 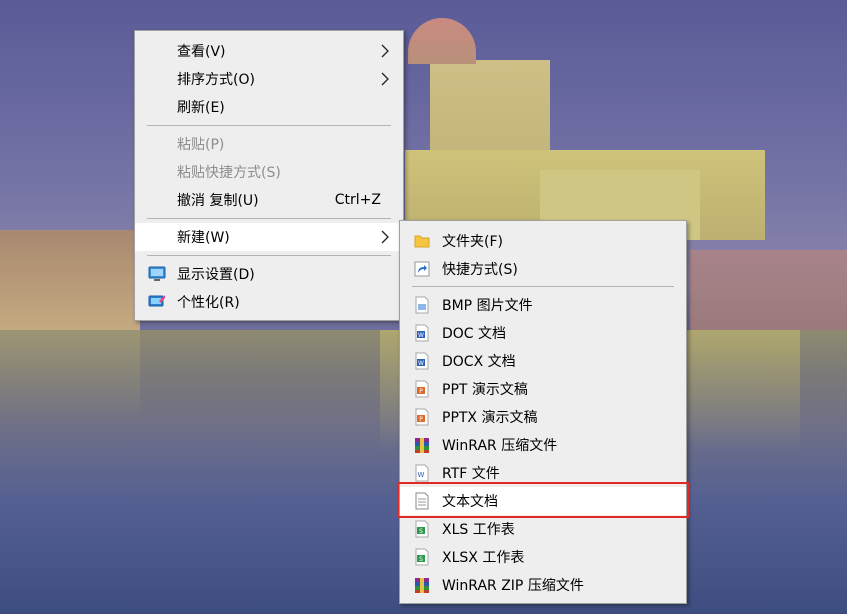 What do you see at coordinates (218, 201) in the screenshot?
I see `menu-item-label: 撤消 复制(U)` at bounding box center [218, 201].